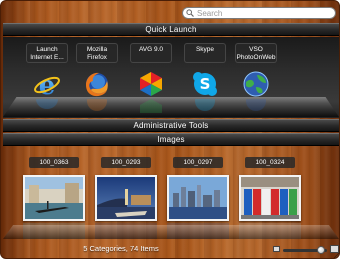 The image size is (340, 259). What do you see at coordinates (205, 53) in the screenshot?
I see `app-label: Skype` at bounding box center [205, 53].